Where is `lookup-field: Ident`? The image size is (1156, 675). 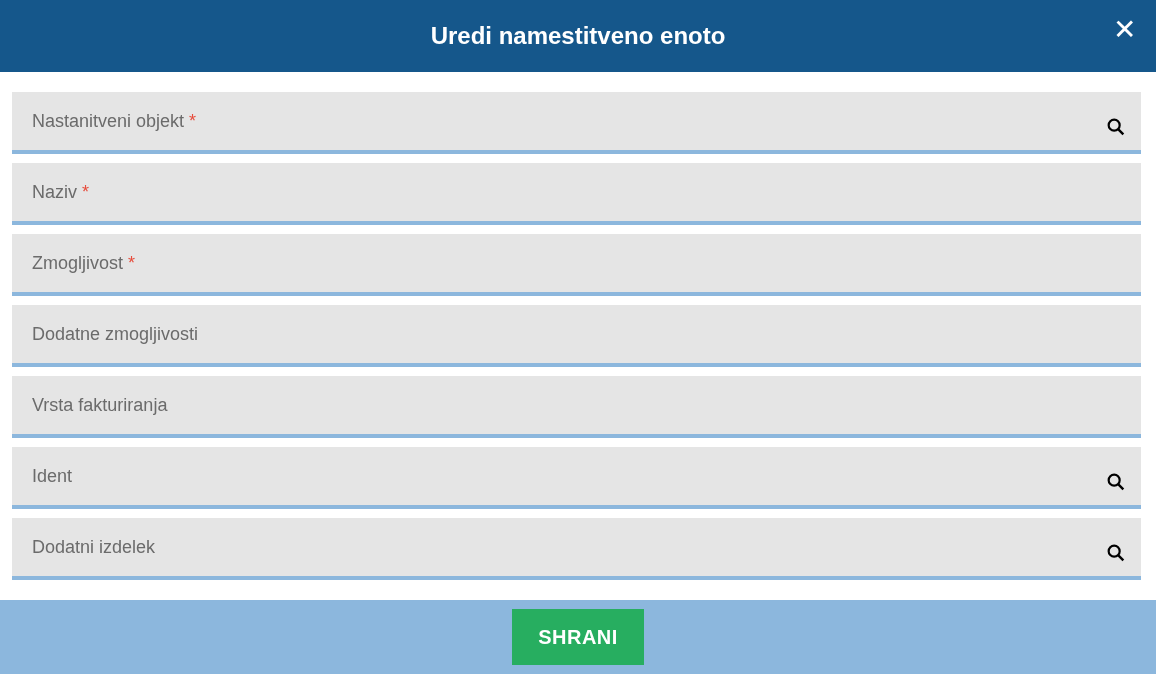
lookup-field: Ident is located at coordinates (576, 478).